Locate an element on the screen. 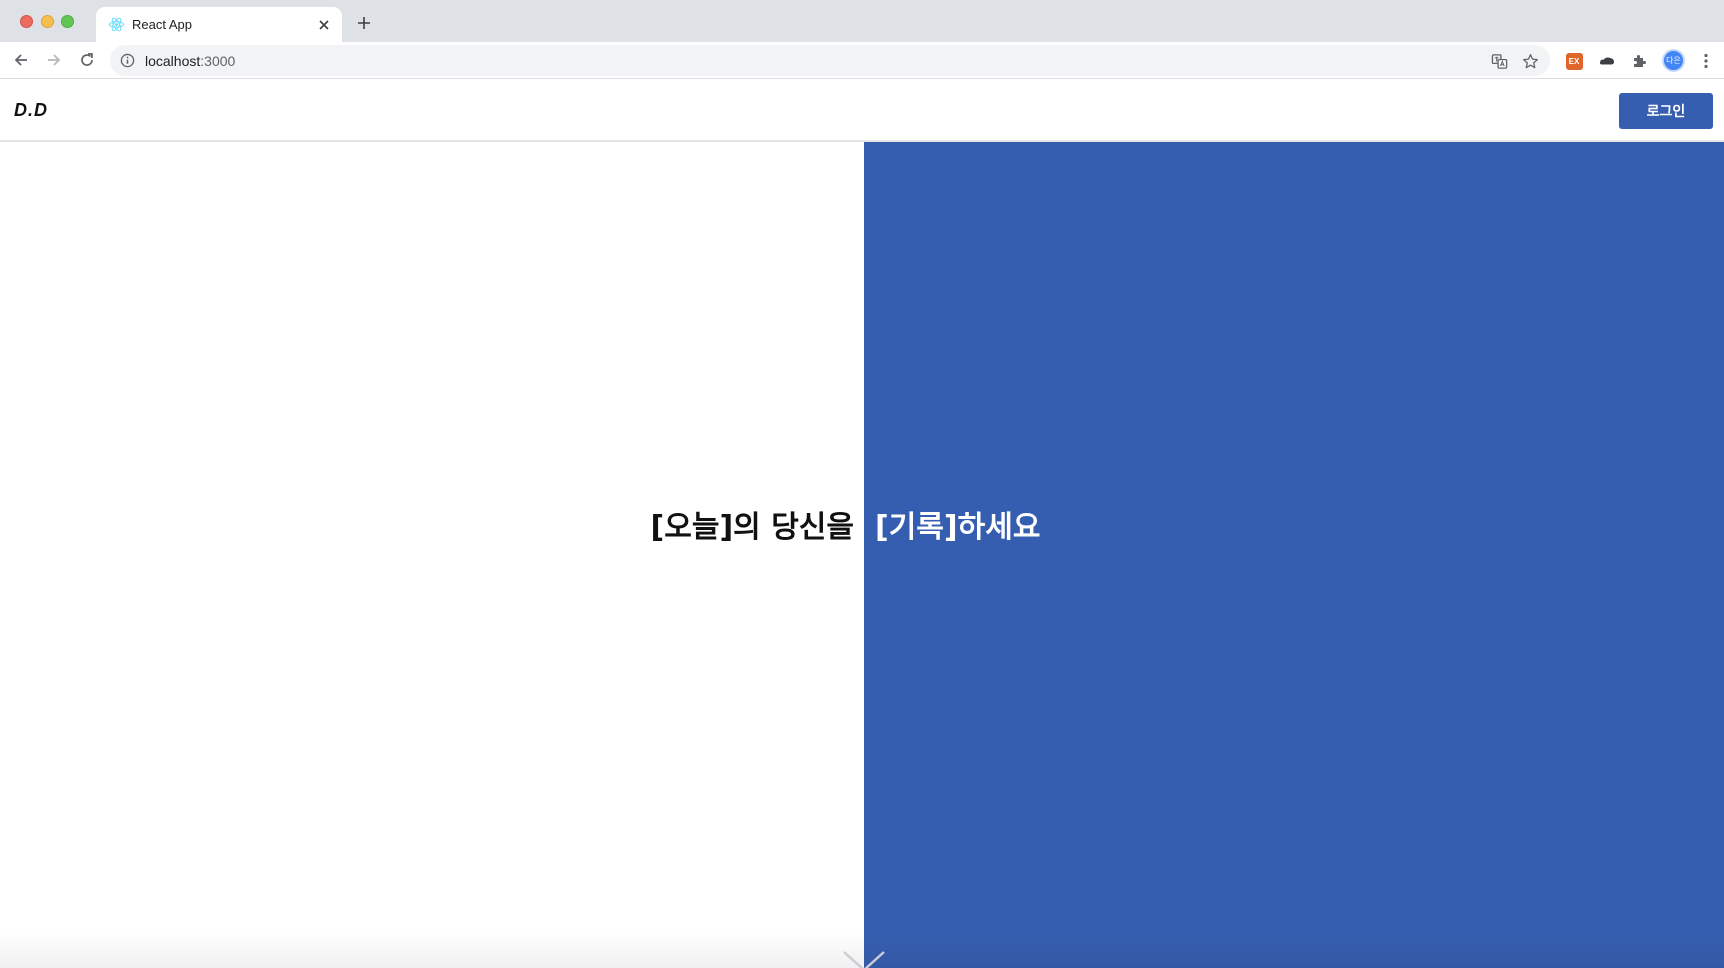 This screenshot has height=968, width=1724. app-logo: D.D is located at coordinates (31, 110).